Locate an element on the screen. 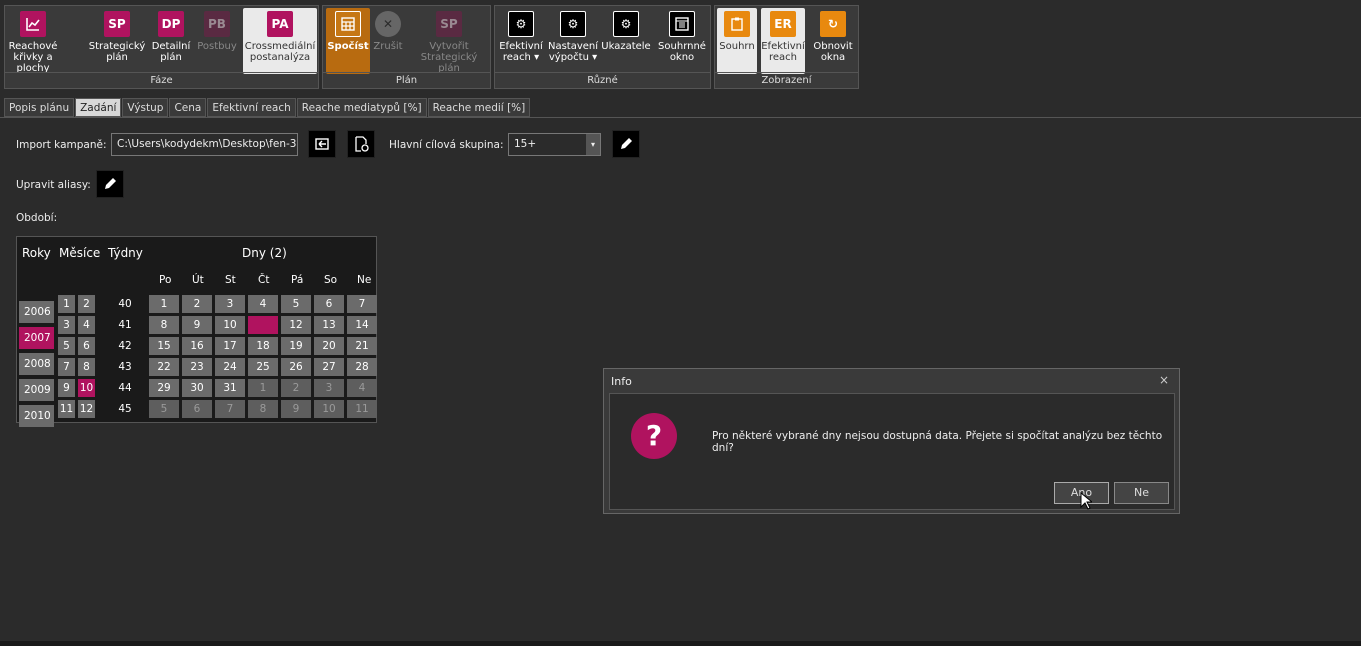 Image resolution: width=1361 pixels, height=646 pixels. day-cell is located at coordinates (263, 325).